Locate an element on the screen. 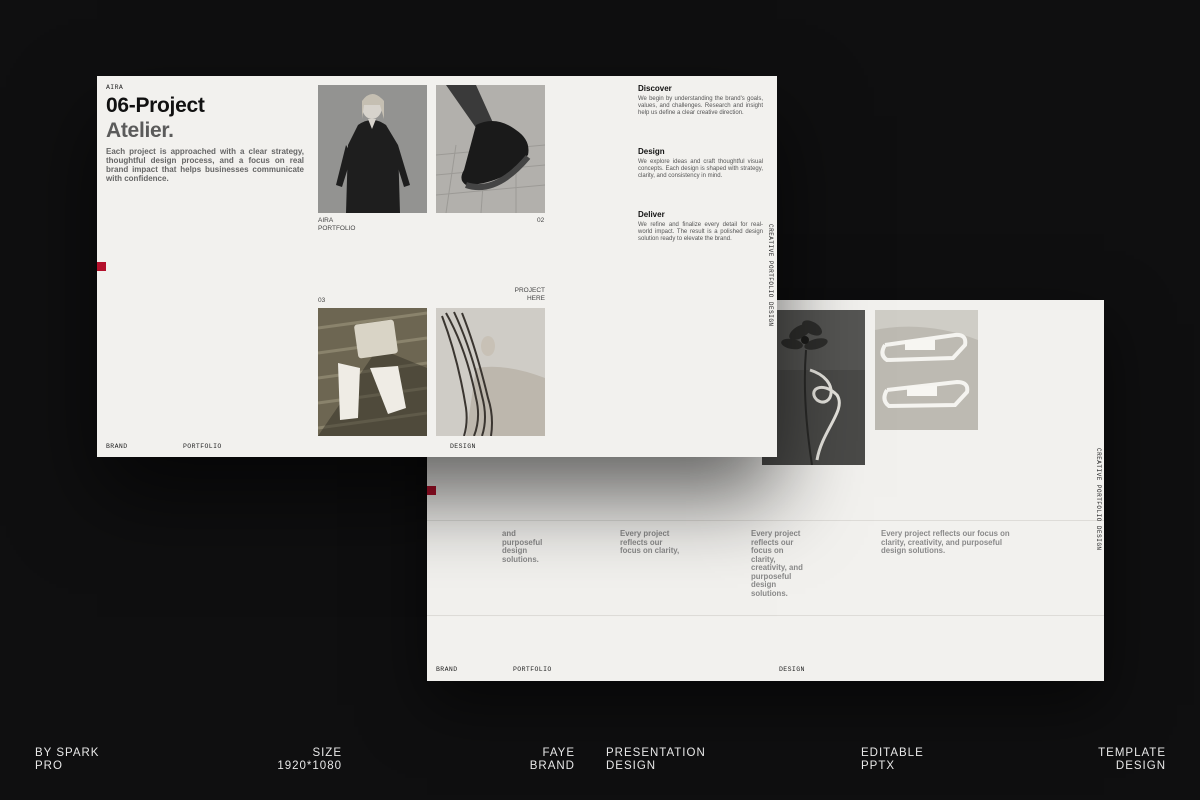 The image size is (1200, 800). flower-photo is located at coordinates (813, 387).